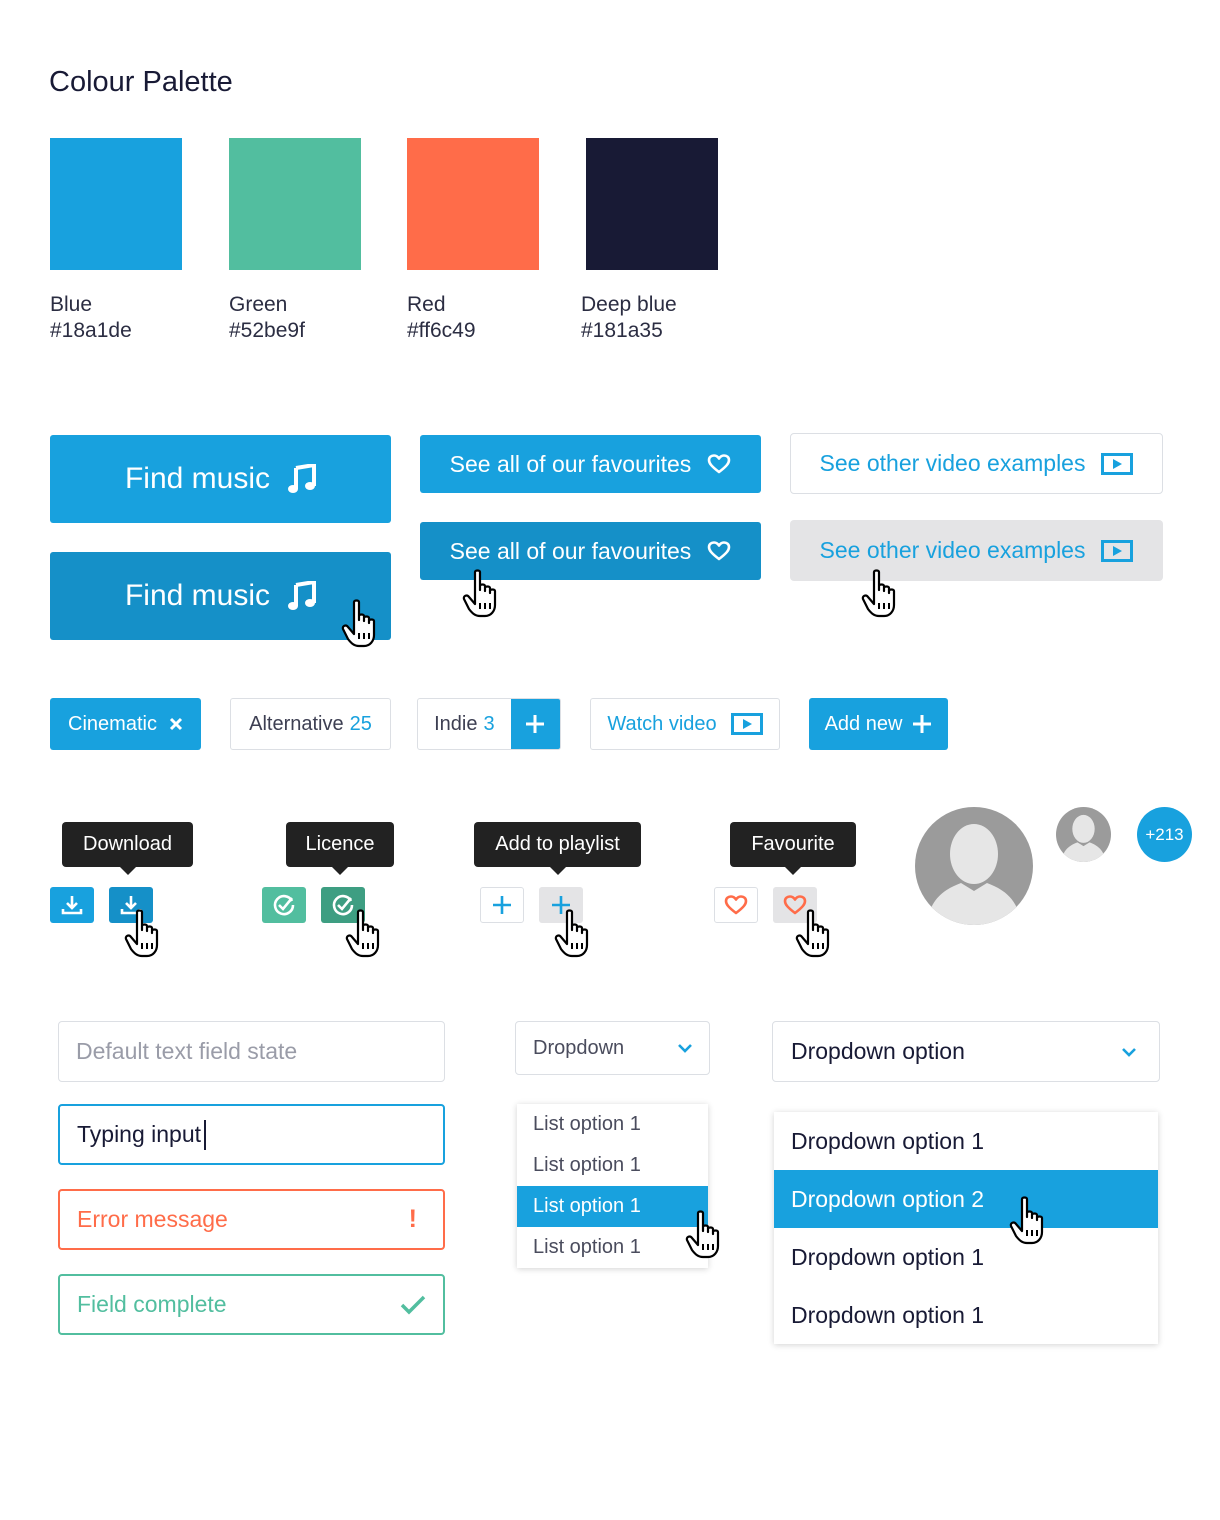 This screenshot has height=1520, width=1220. I want to click on list-item-highlighted: List option 1, so click(612, 1206).